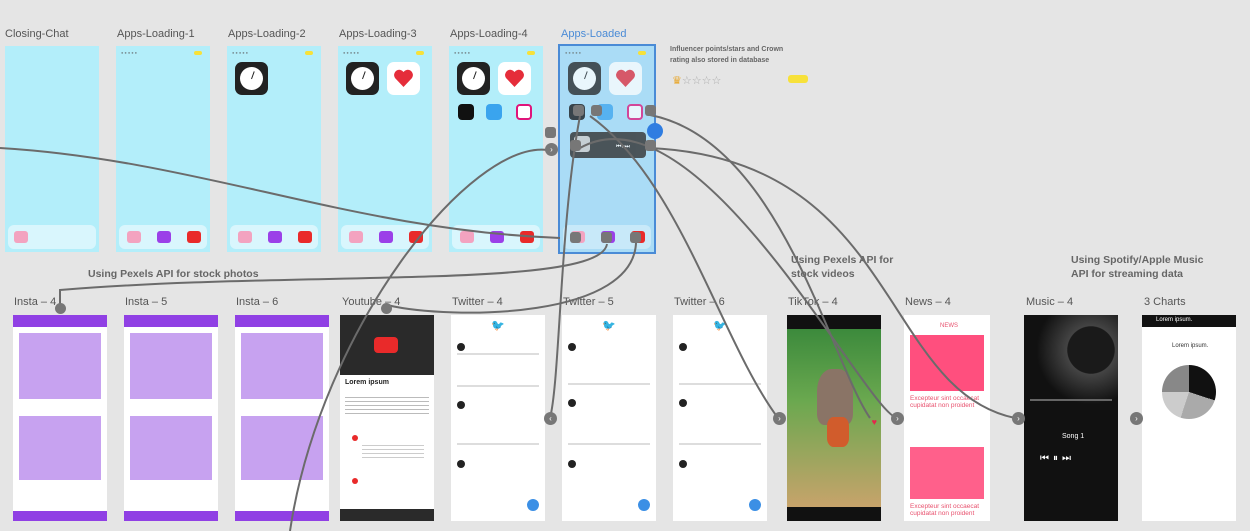  What do you see at coordinates (466, 112) in the screenshot?
I see `tiktok-icon` at bounding box center [466, 112].